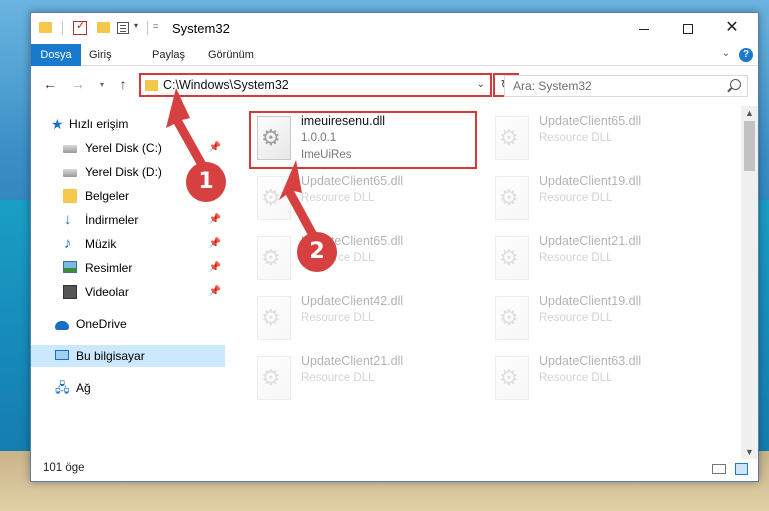 The height and width of the screenshot is (511, 769). I want to click on scroll-down-icon: ▼, so click(749, 452).